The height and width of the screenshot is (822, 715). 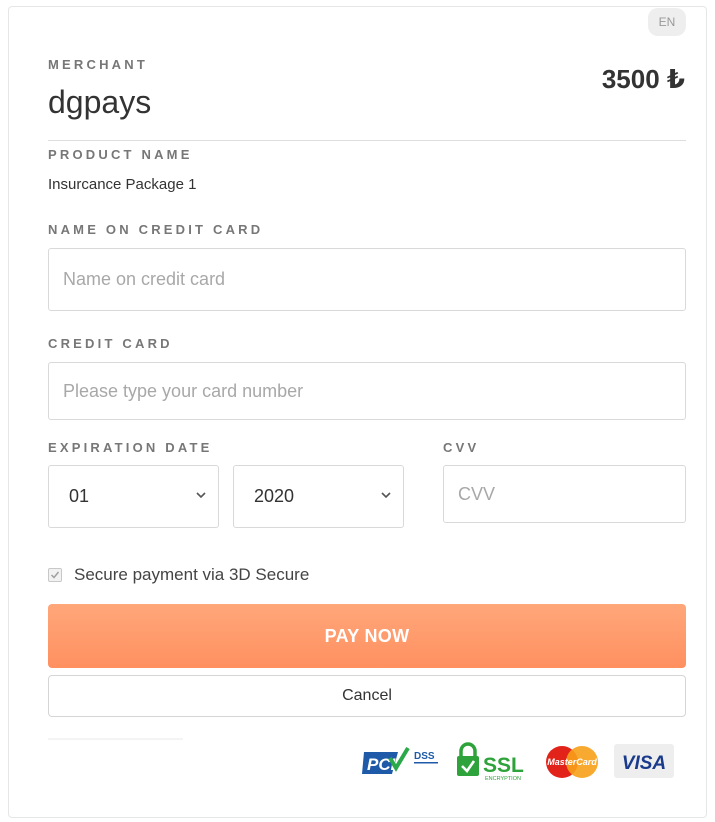 What do you see at coordinates (130, 447) in the screenshot?
I see `expiration-date-label: EXPIRATION DATE` at bounding box center [130, 447].